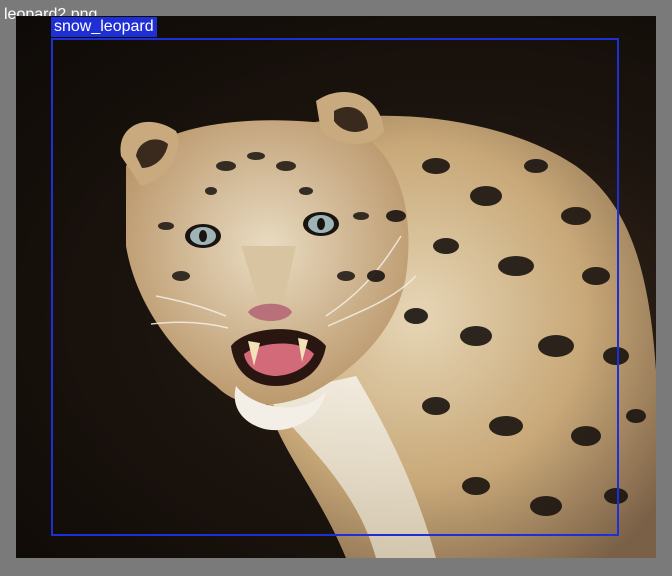  Describe the element at coordinates (104, 27) in the screenshot. I see `detection-label: snow_leopard` at that location.